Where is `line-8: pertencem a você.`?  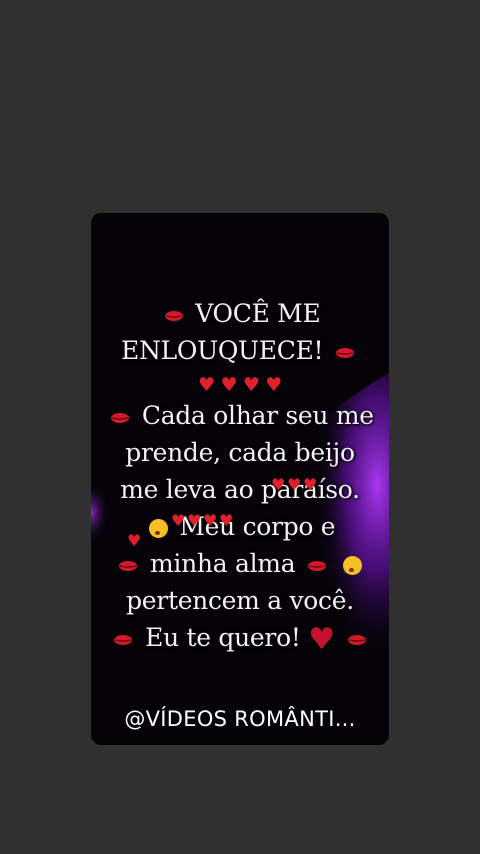 line-8: pertencem a você. is located at coordinates (240, 600).